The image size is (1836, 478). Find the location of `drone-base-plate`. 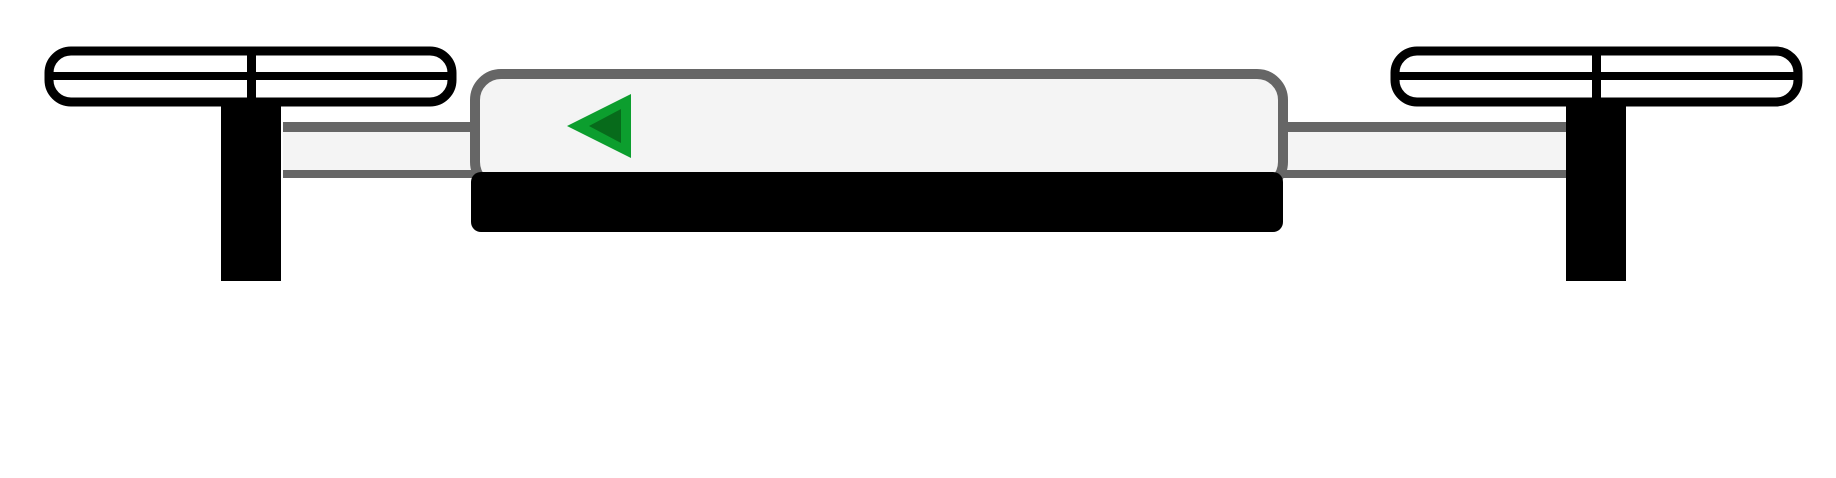

drone-base-plate is located at coordinates (877, 202).